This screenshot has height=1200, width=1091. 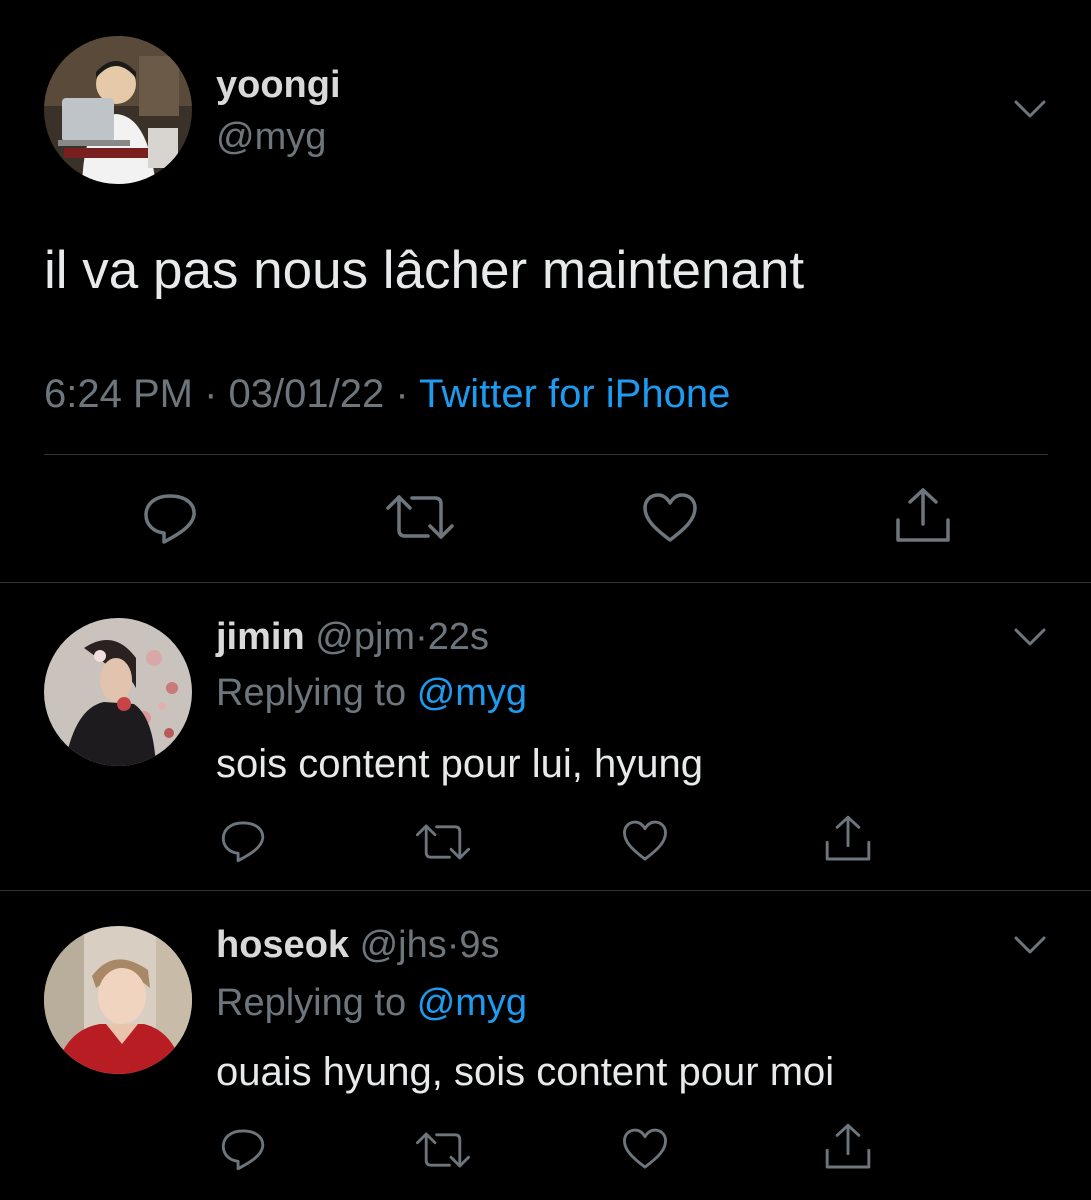 What do you see at coordinates (458, 637) in the screenshot?
I see `reply-age: 22s` at bounding box center [458, 637].